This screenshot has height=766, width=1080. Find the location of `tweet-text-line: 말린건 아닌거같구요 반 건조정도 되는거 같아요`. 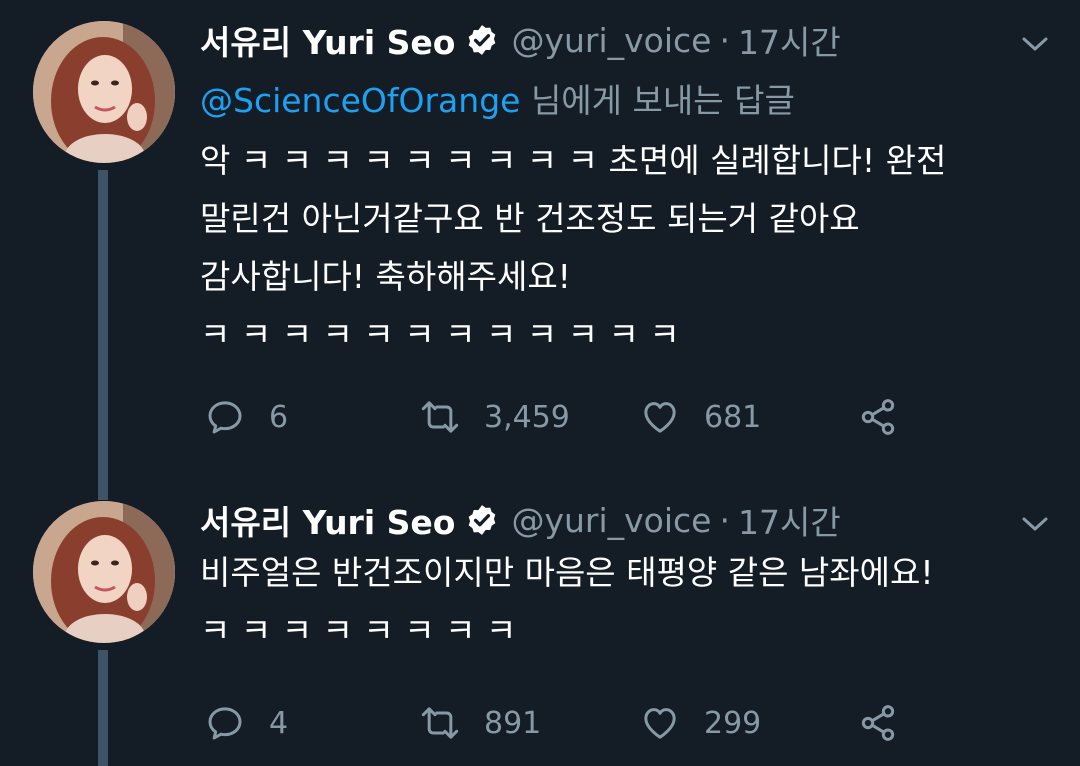

tweet-text-line: 말린건 아닌거같구요 반 건조정도 되는거 같아요 is located at coordinates (530, 218).